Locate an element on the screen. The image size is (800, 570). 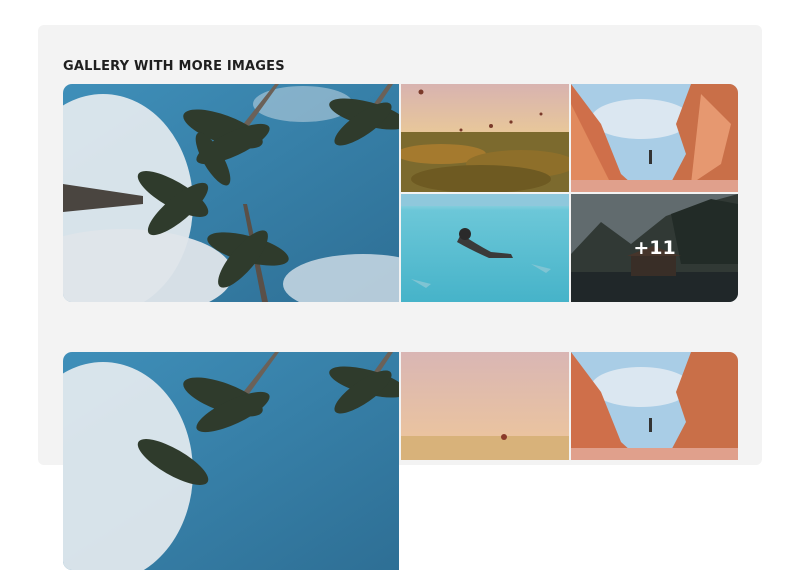
gallery-image-underwater is located at coordinates (485, 248).